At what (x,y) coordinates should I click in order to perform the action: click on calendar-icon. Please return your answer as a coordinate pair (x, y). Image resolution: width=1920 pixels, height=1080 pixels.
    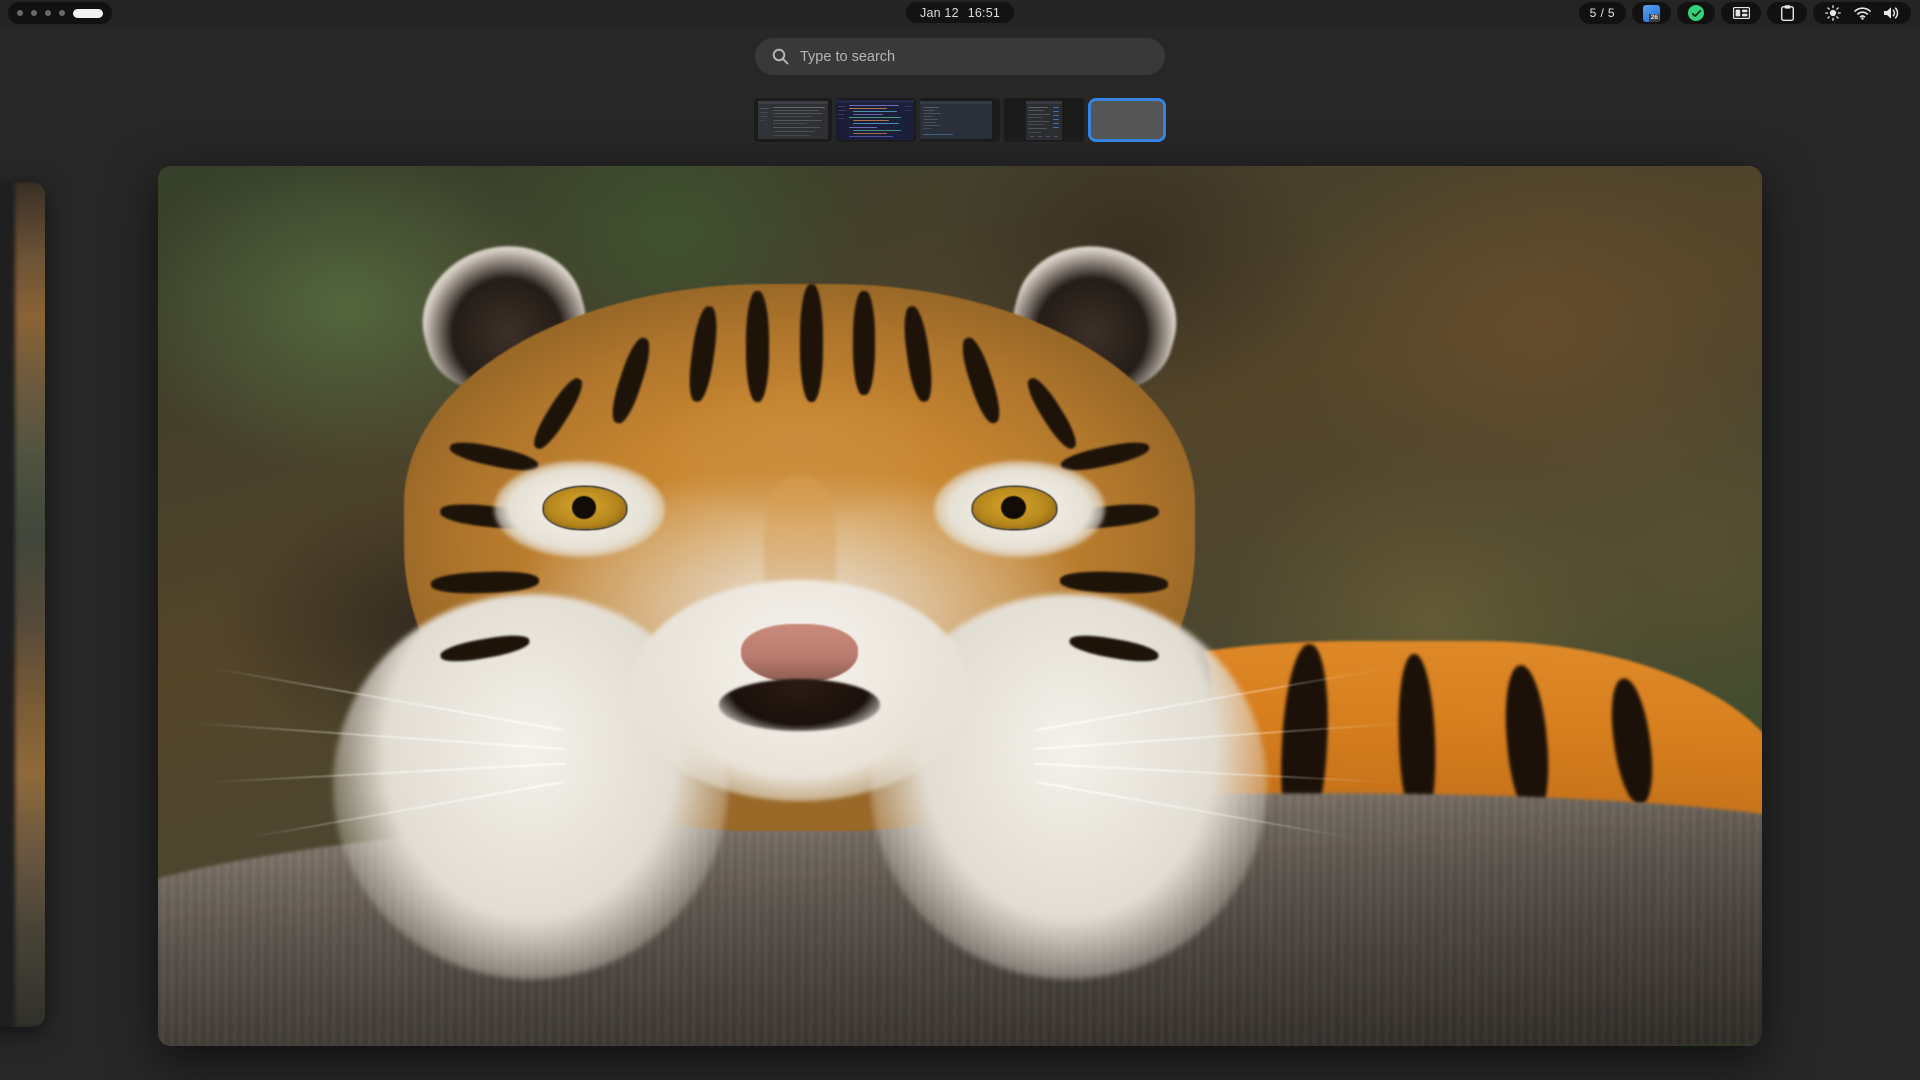
    Looking at the image, I should click on (1651, 13).